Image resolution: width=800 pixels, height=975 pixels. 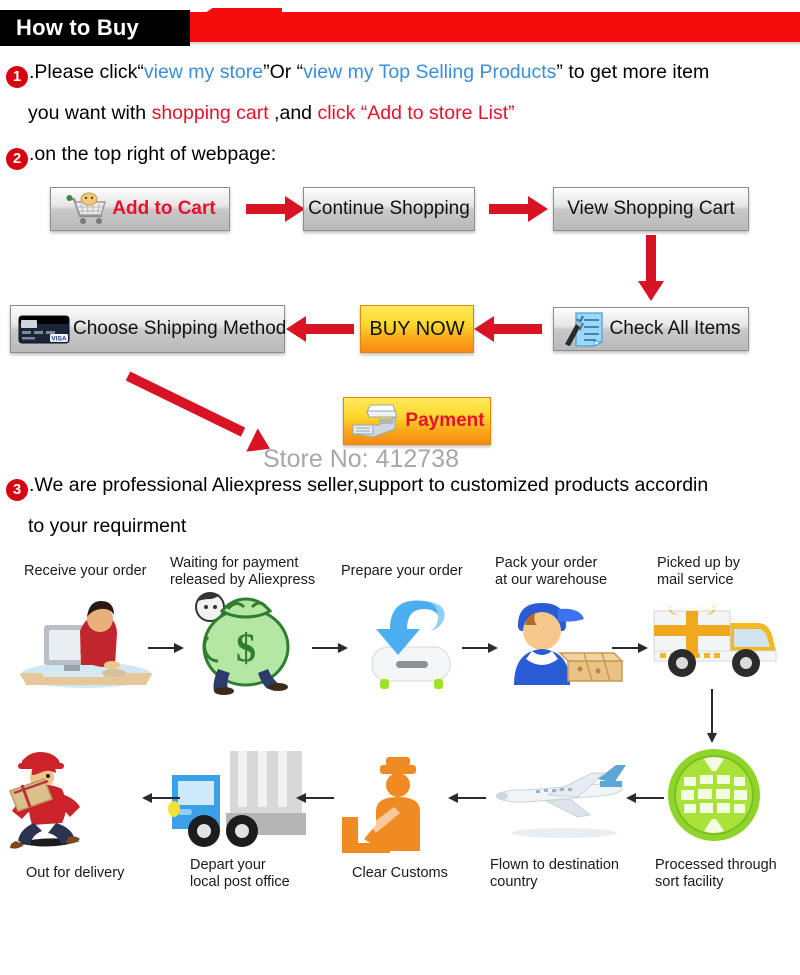 I want to click on svg-text: VISA, so click(x=58, y=339).